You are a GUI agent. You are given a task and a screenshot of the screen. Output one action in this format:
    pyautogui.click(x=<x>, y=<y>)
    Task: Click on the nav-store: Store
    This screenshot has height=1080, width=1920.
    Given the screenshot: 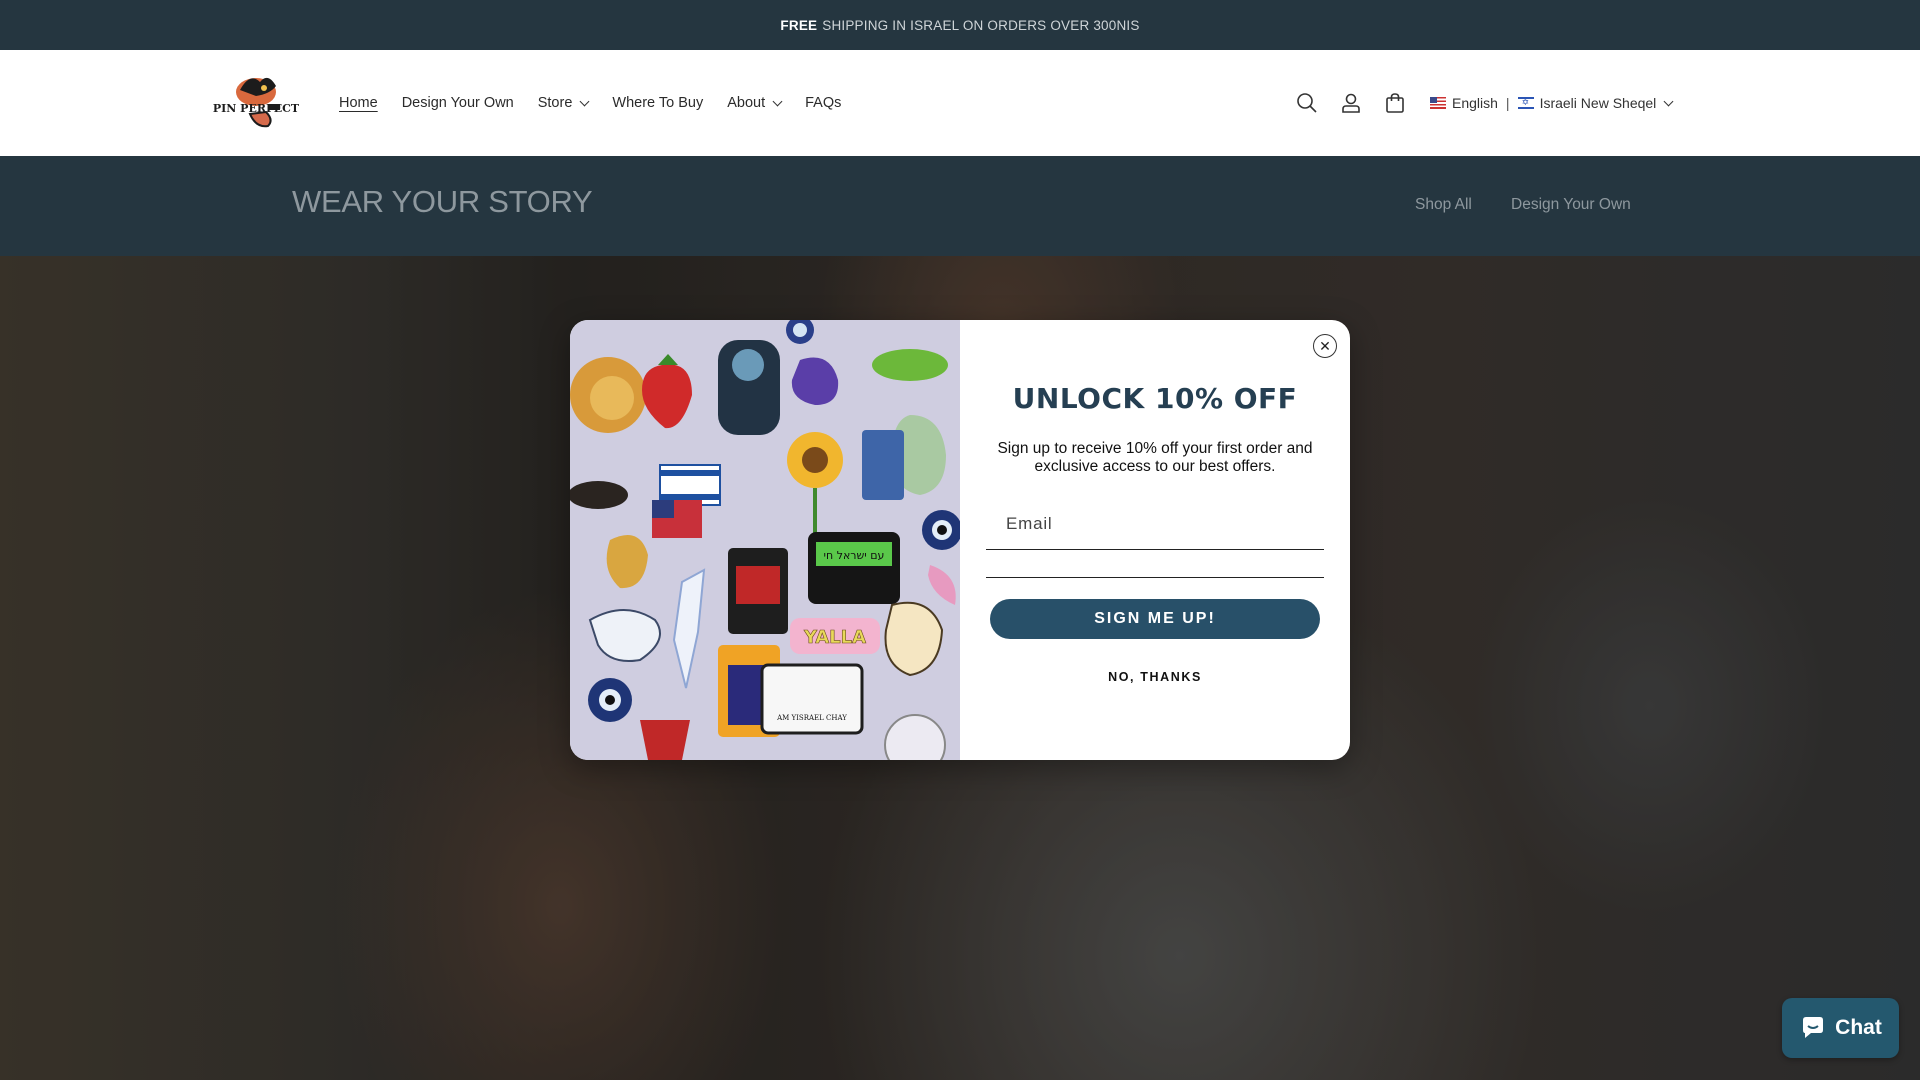 What is the action you would take?
    pyautogui.click(x=563, y=103)
    